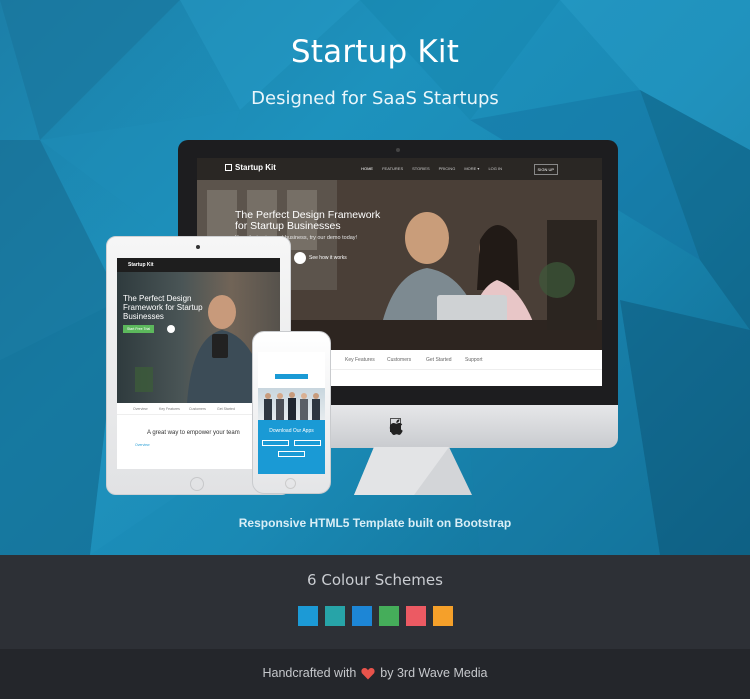  What do you see at coordinates (362, 616) in the screenshot?
I see `swatch-dark-blue` at bounding box center [362, 616].